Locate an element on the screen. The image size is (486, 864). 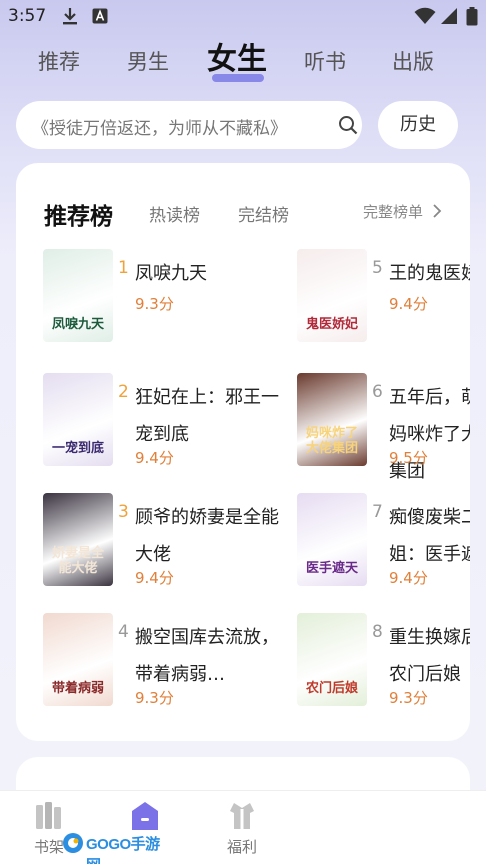
book-title: 狂妃在上：邪王一宠到底 is located at coordinates (210, 416).